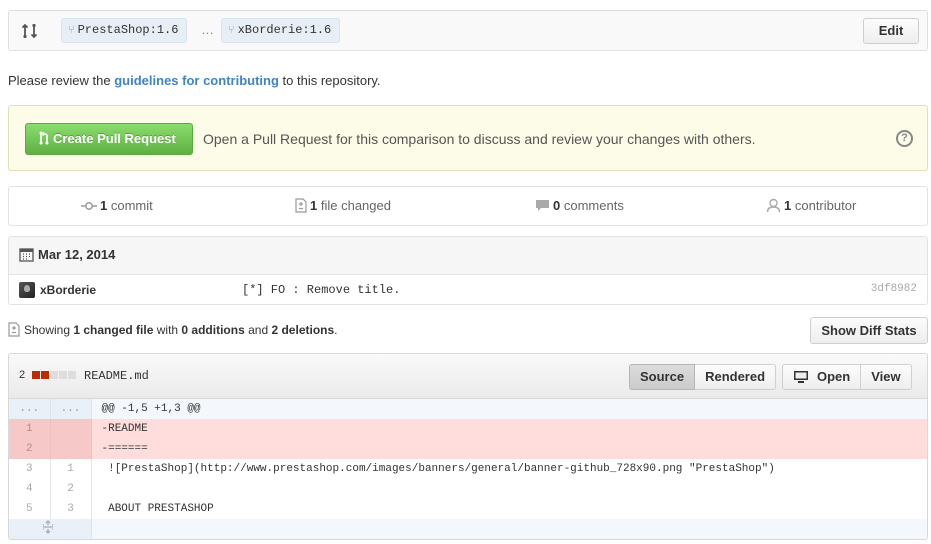 This screenshot has width=931, height=544. Describe the element at coordinates (30, 489) in the screenshot. I see `old-line-number: 4` at that location.